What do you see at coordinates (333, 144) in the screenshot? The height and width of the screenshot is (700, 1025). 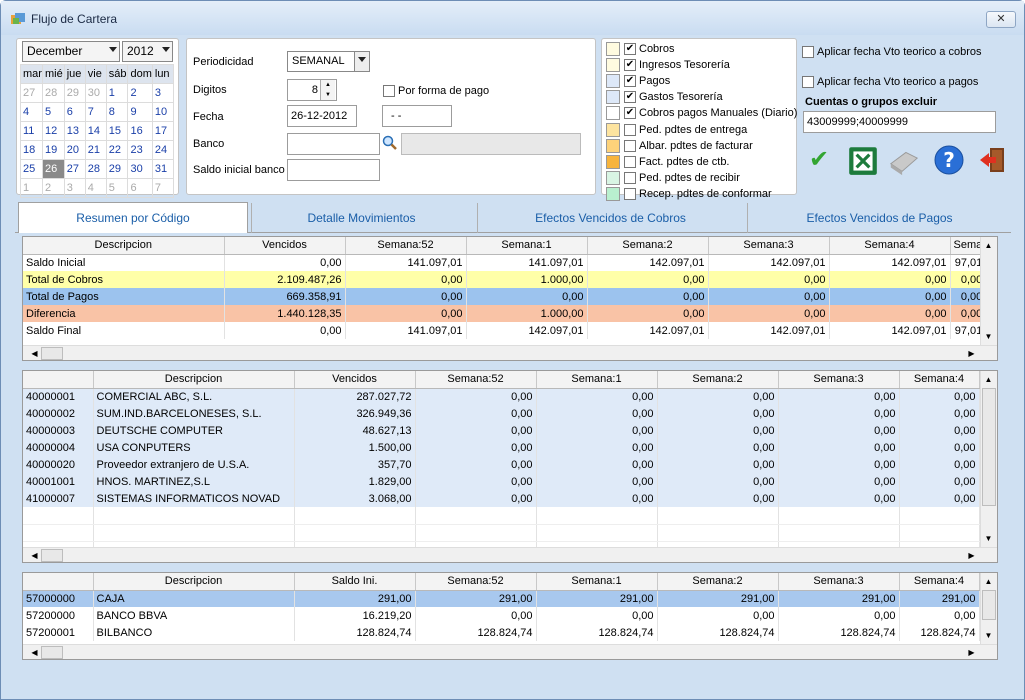 I see `banco-input` at bounding box center [333, 144].